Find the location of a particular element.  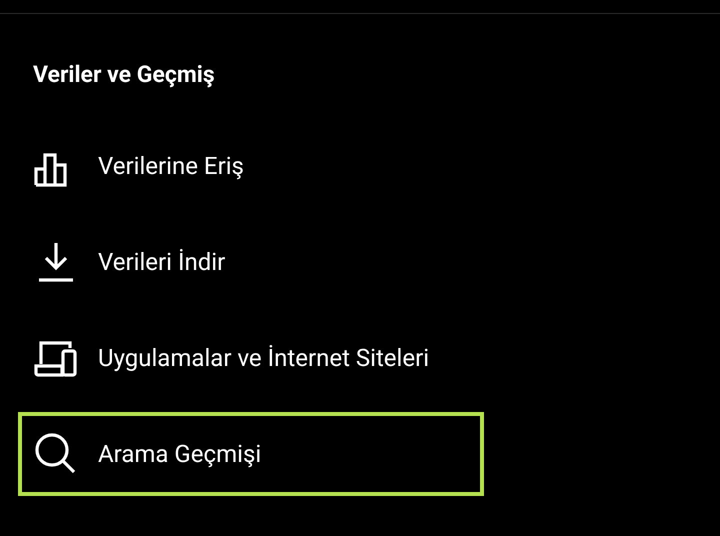

section-title: Veriler ve Geçmiş is located at coordinates (124, 74).